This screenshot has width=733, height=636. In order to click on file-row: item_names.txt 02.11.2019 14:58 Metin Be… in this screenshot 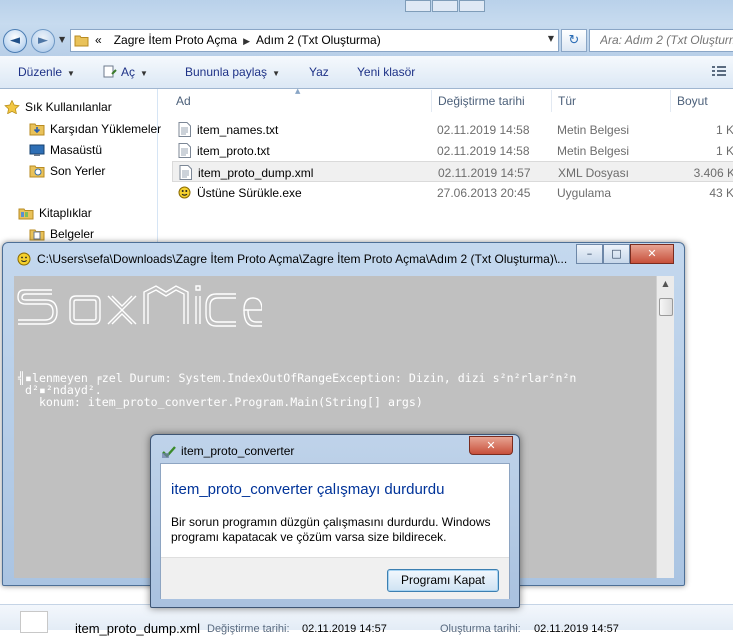, I will do `click(452, 129)`.